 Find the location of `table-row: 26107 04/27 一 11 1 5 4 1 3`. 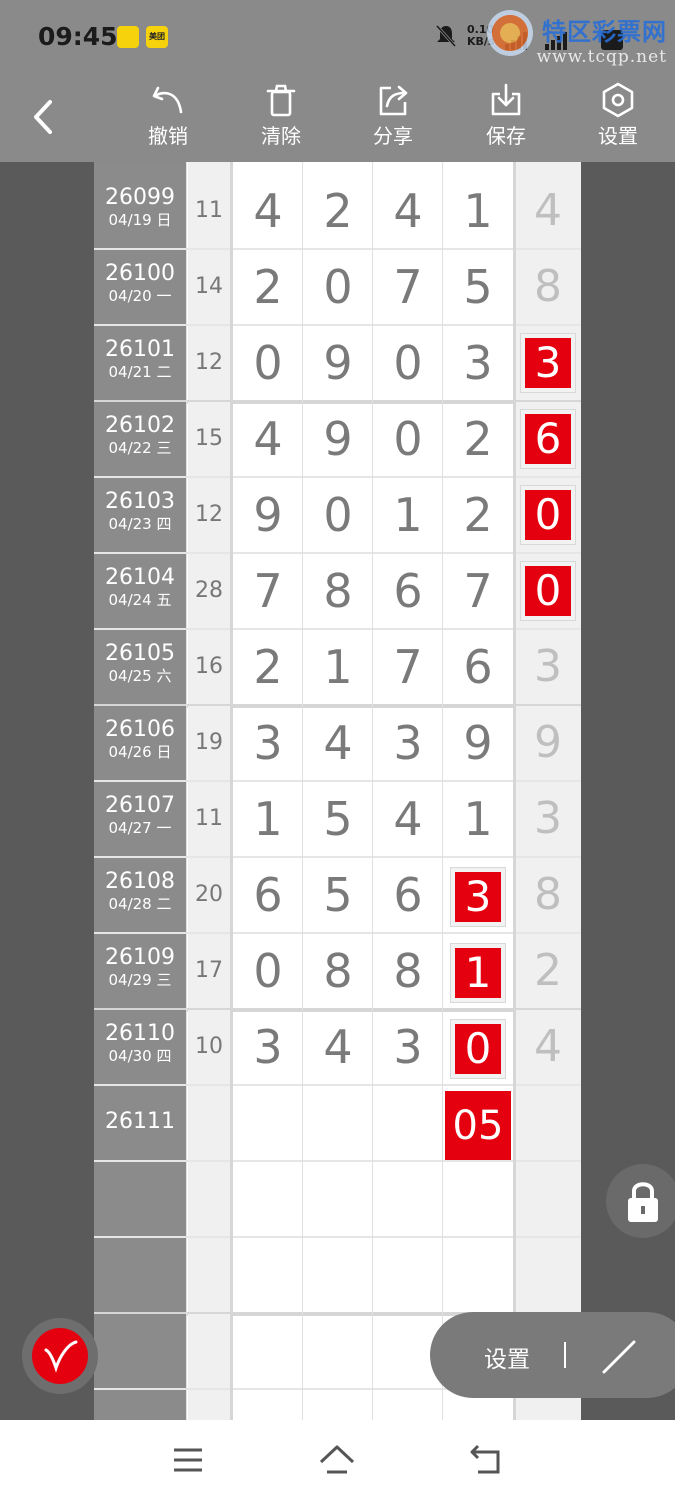

table-row: 26107 04/27 一 11 1 5 4 1 3 is located at coordinates (337, 820).